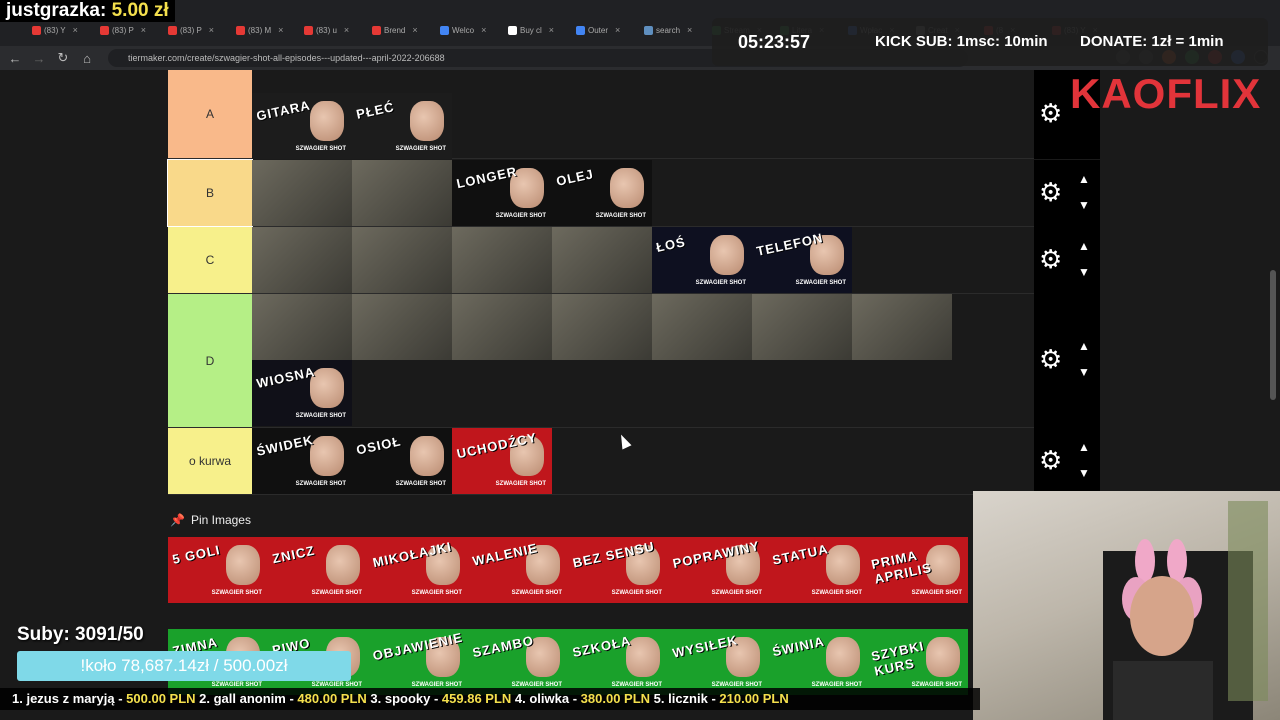 The width and height of the screenshot is (1280, 720). What do you see at coordinates (140, 10) in the screenshot?
I see `donation-amount: 5.00 zł` at bounding box center [140, 10].